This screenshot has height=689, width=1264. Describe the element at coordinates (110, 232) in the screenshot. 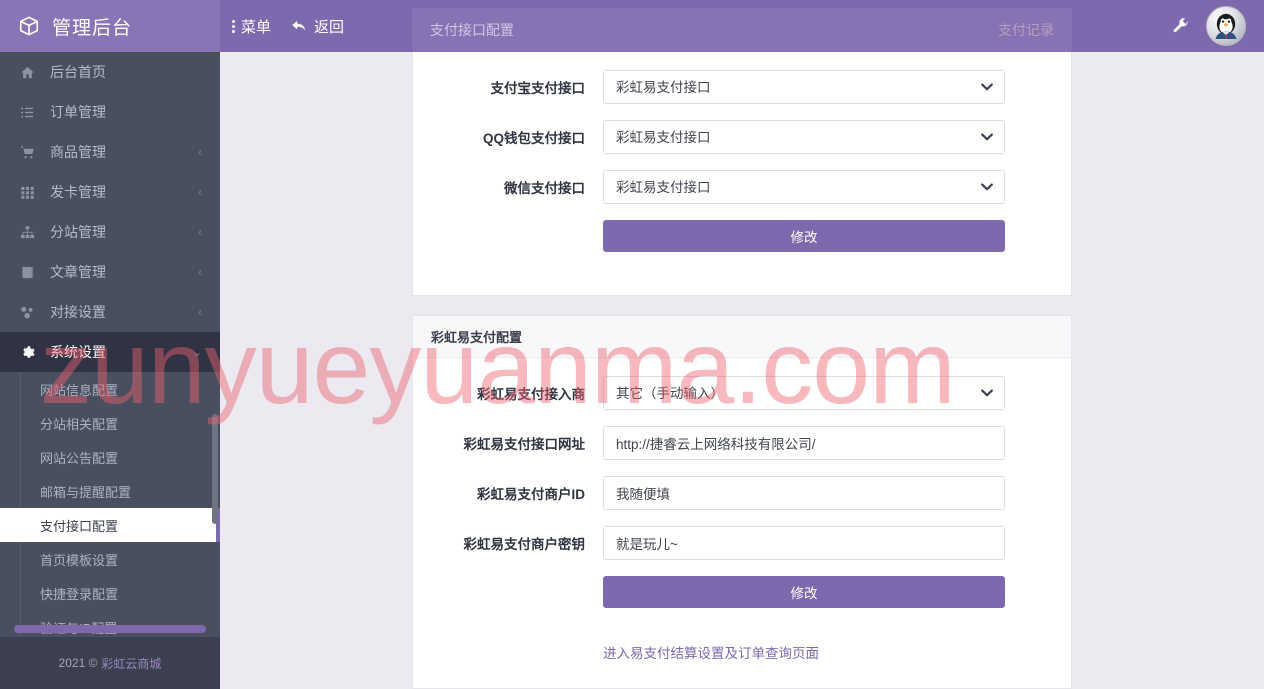

I see `sidebar-item-substations: 分站管理 ‹` at that location.